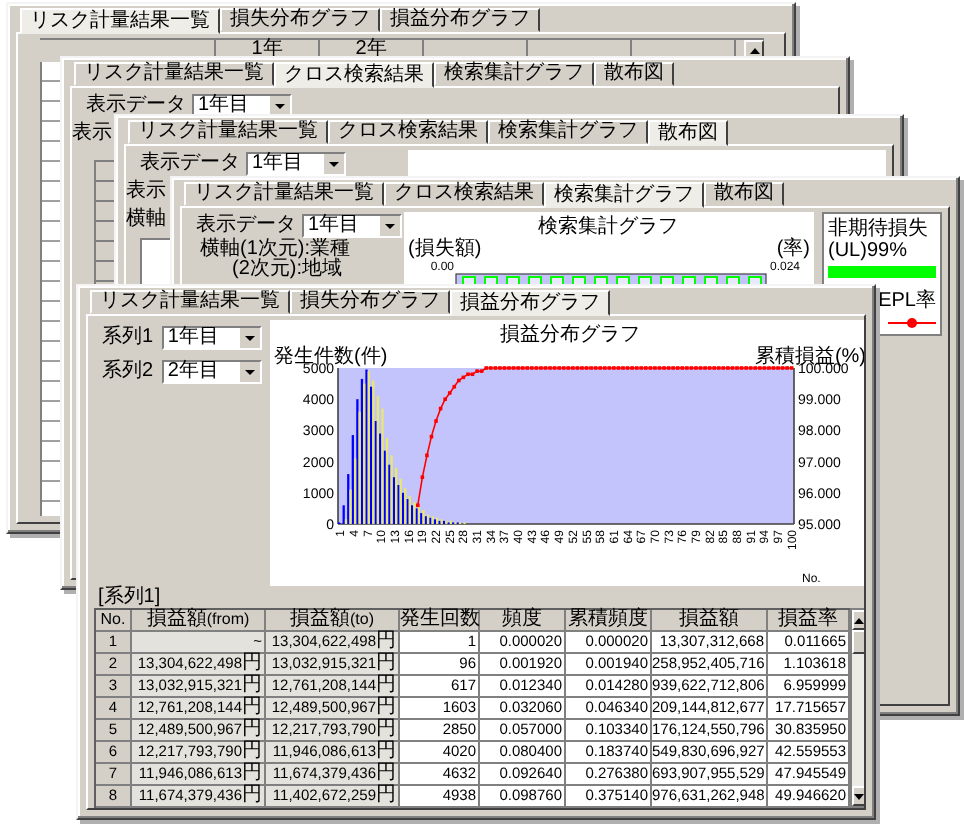  What do you see at coordinates (275, 250) in the screenshot?
I see `axis-text: 横軸(1次元):業種` at bounding box center [275, 250].